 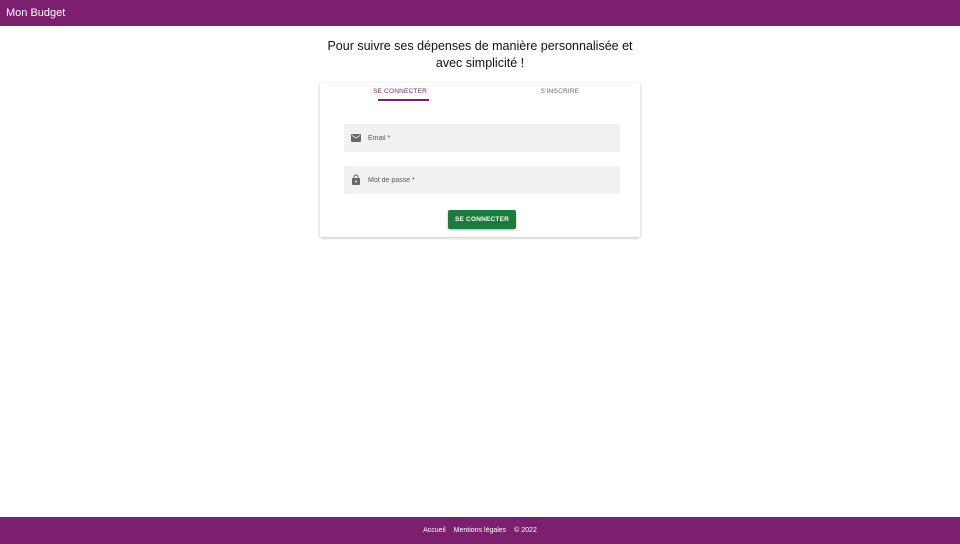 What do you see at coordinates (491, 138) in the screenshot?
I see `email-input` at bounding box center [491, 138].